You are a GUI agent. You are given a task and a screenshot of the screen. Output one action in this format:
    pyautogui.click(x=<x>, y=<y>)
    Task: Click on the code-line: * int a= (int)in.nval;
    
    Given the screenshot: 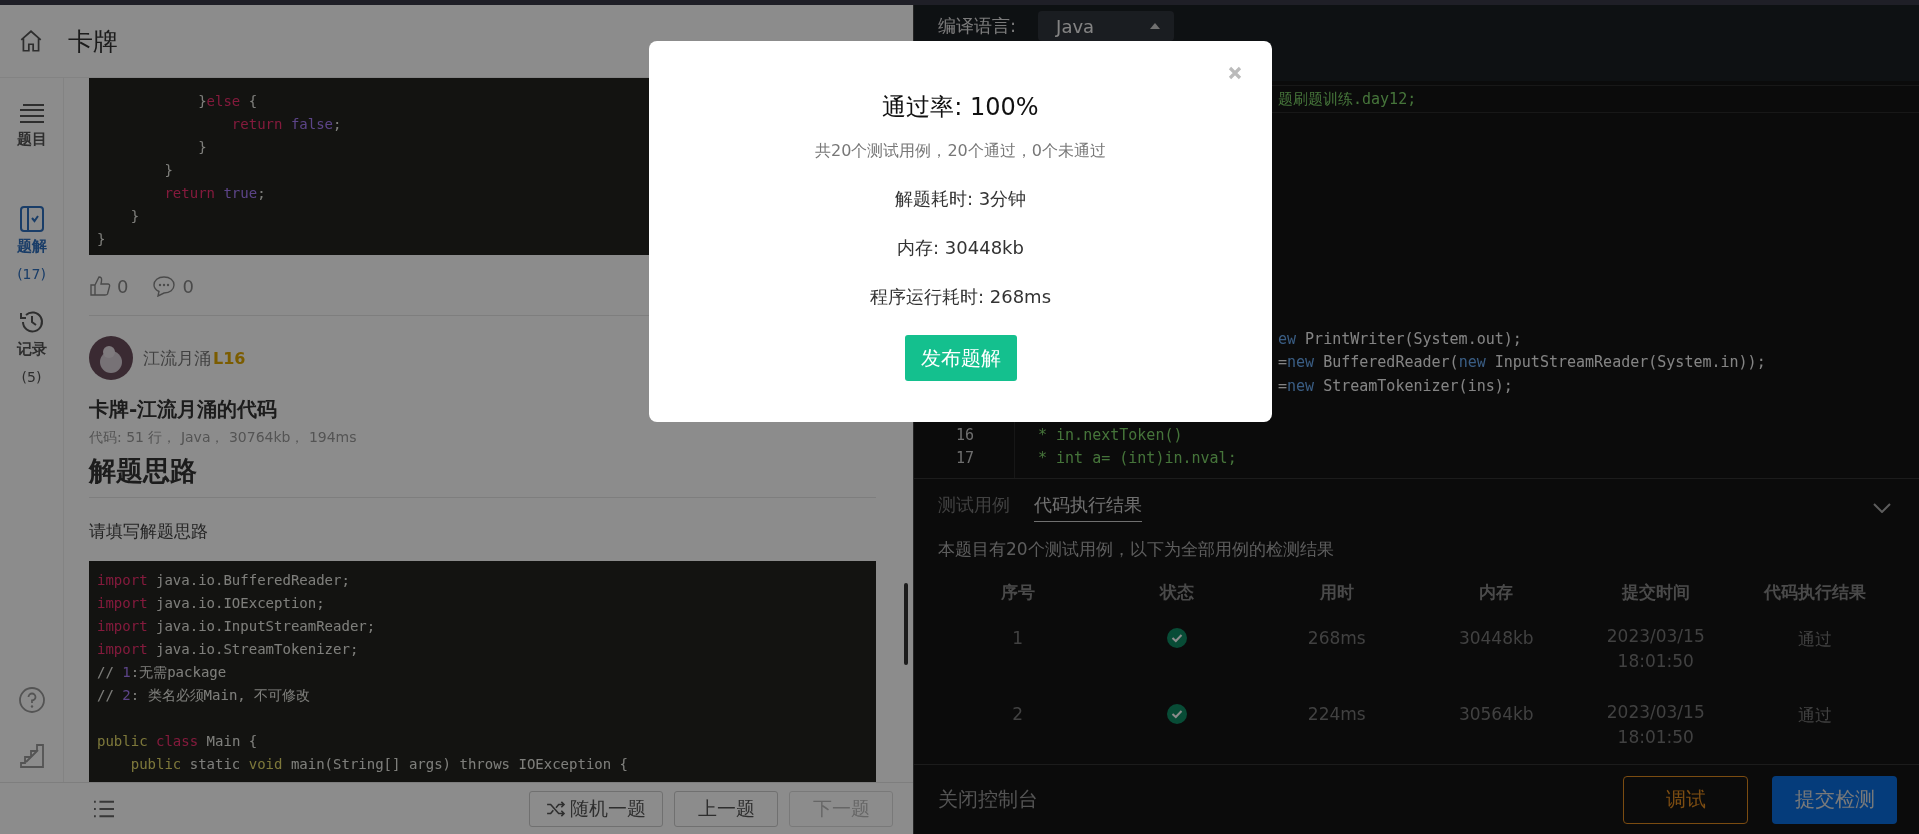 What is the action you would take?
    pyautogui.click(x=1137, y=458)
    